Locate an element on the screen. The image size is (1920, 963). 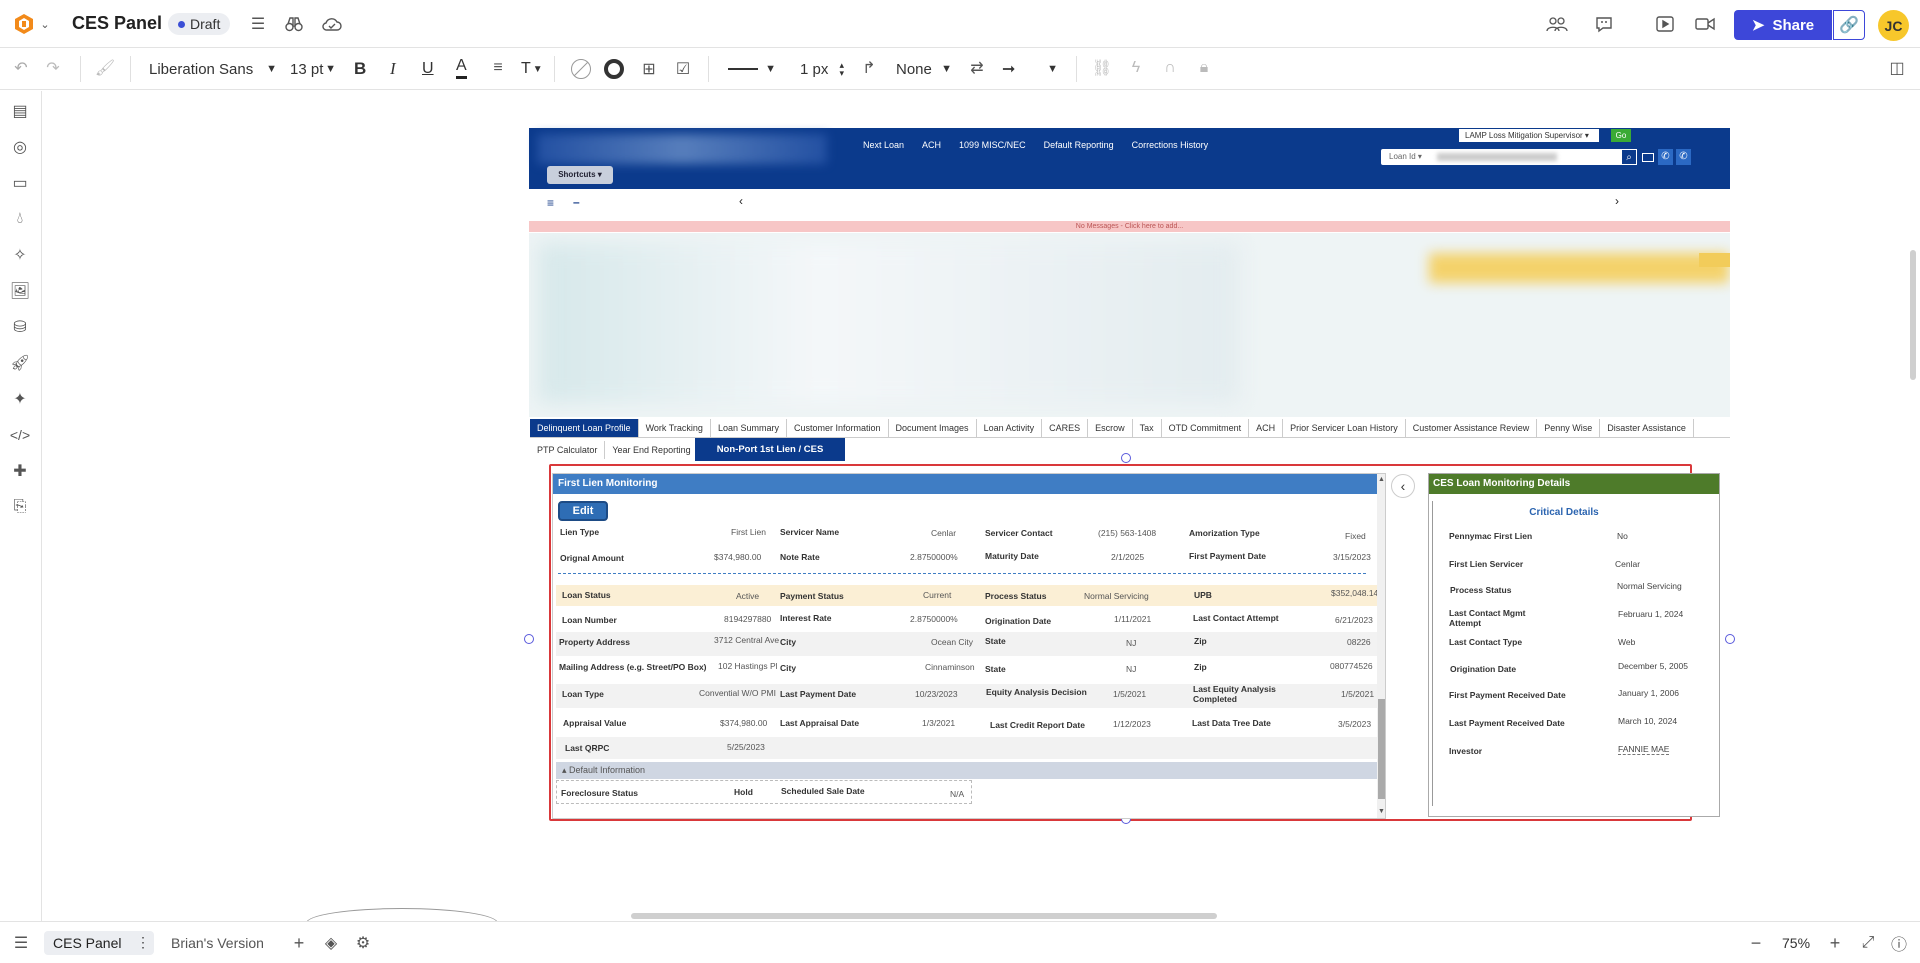
code-icon: </> is located at coordinates (20, 435).